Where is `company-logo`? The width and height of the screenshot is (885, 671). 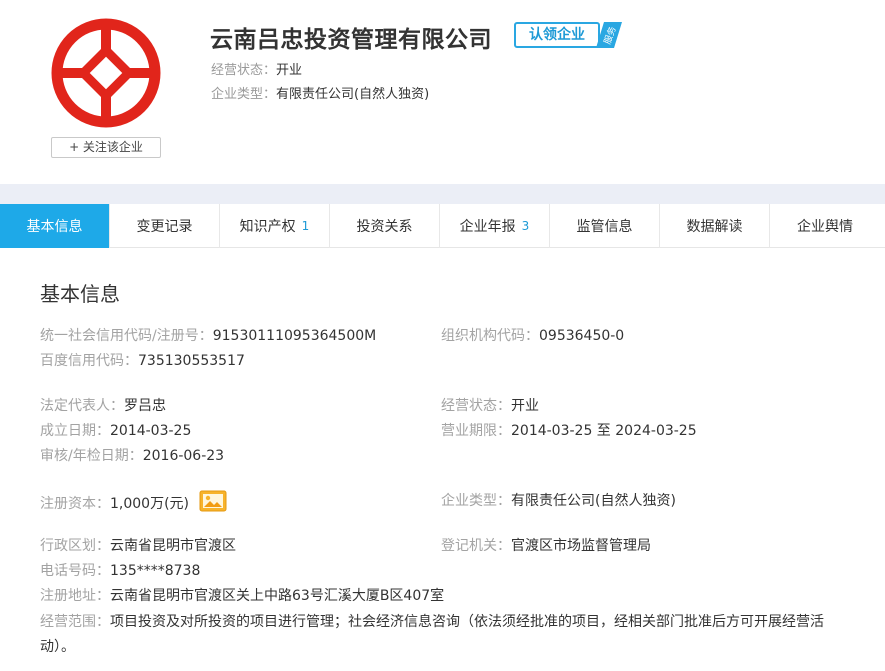 company-logo is located at coordinates (106, 73).